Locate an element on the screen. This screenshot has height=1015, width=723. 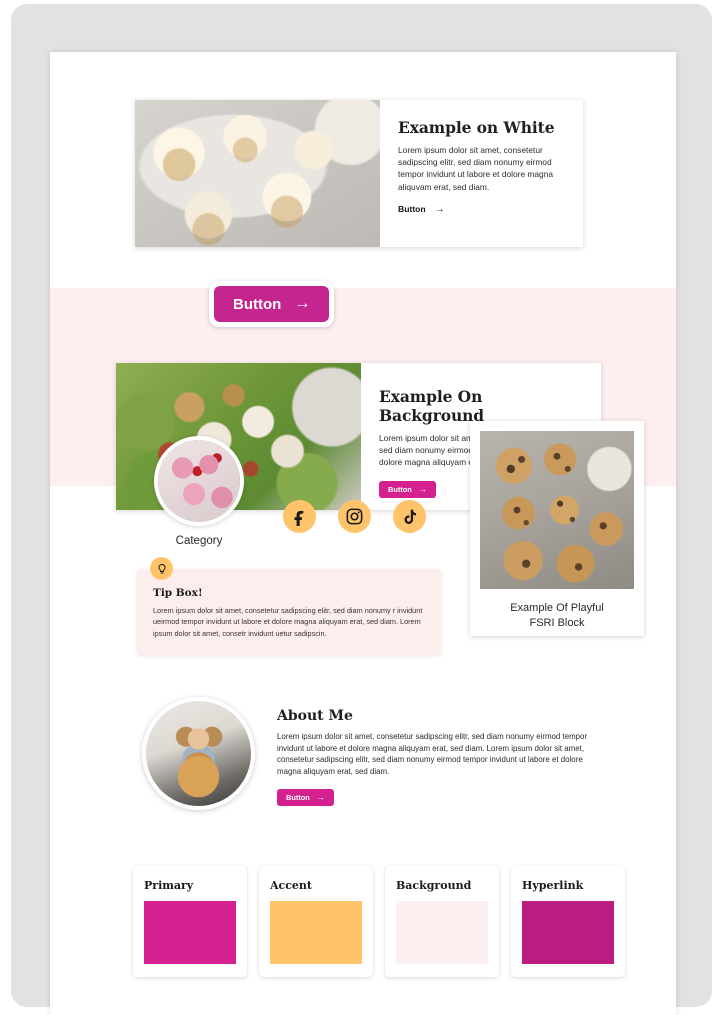
swatch-background-label: Background is located at coordinates (434, 885).